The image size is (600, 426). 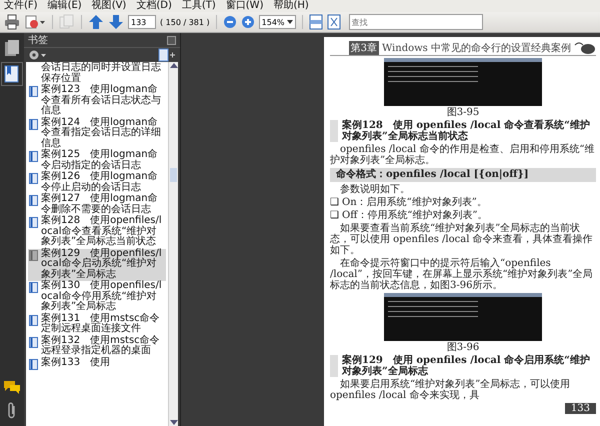 I want to click on zoom-dropdown: 154%, so click(x=277, y=22).